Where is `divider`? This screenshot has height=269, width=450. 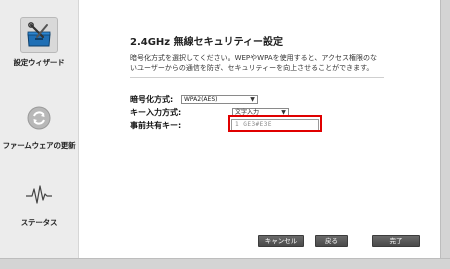
divider is located at coordinates (257, 77).